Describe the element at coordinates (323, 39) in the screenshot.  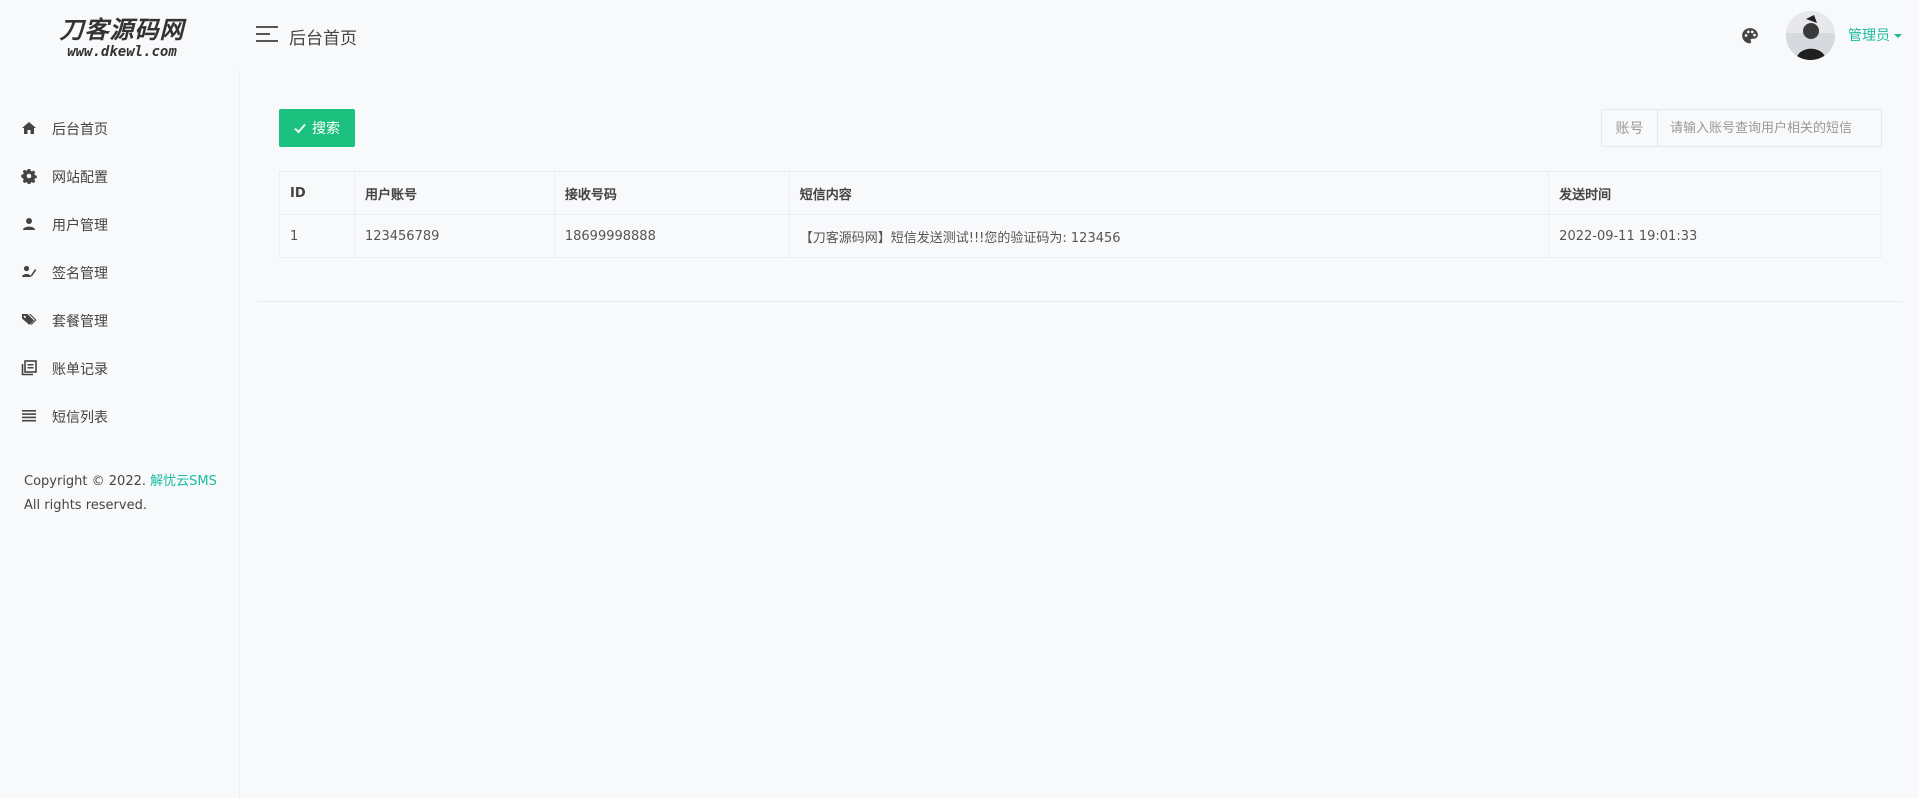
I see `page-title: 后台首页` at that location.